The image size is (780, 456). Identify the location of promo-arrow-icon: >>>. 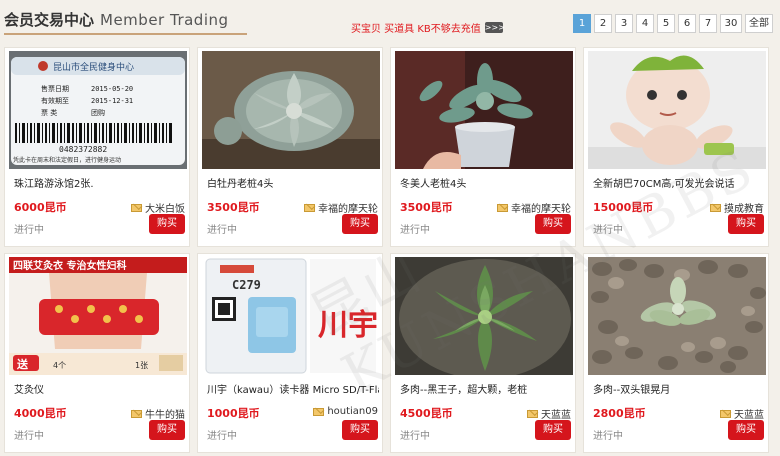
(494, 27).